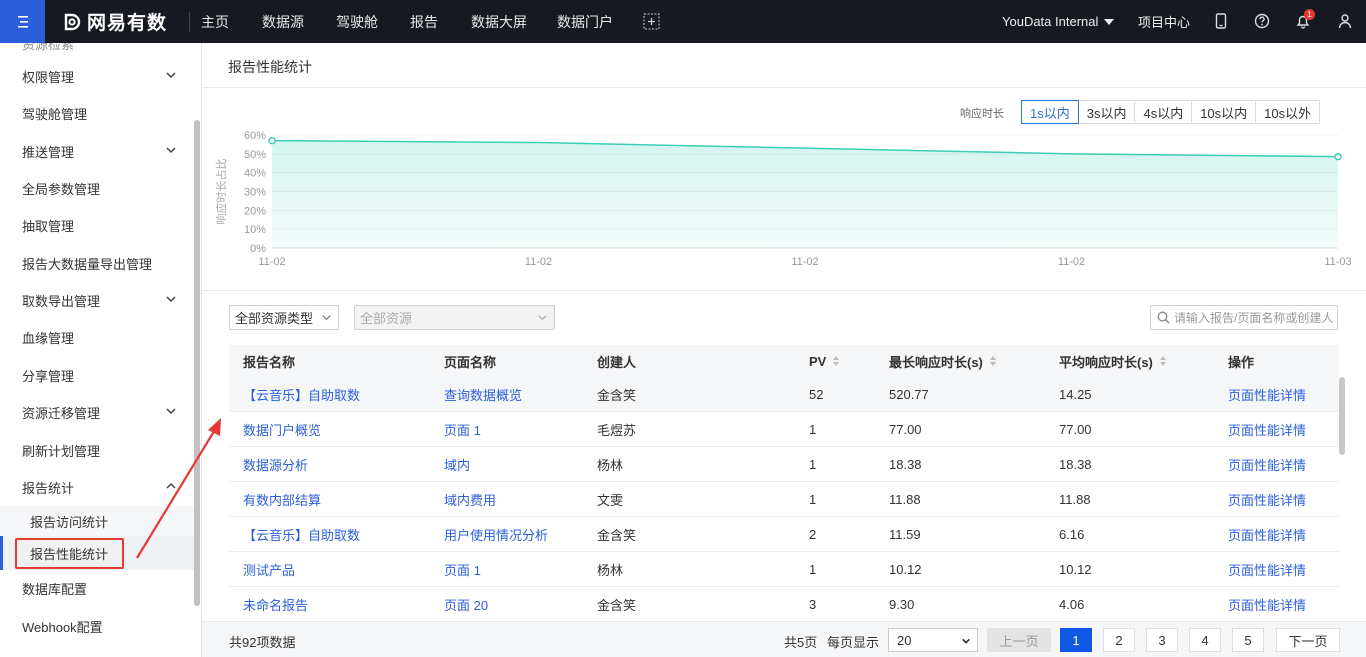 This screenshot has height=657, width=1366. What do you see at coordinates (483, 394) in the screenshot?
I see `page-name-link: 查询数据概览` at bounding box center [483, 394].